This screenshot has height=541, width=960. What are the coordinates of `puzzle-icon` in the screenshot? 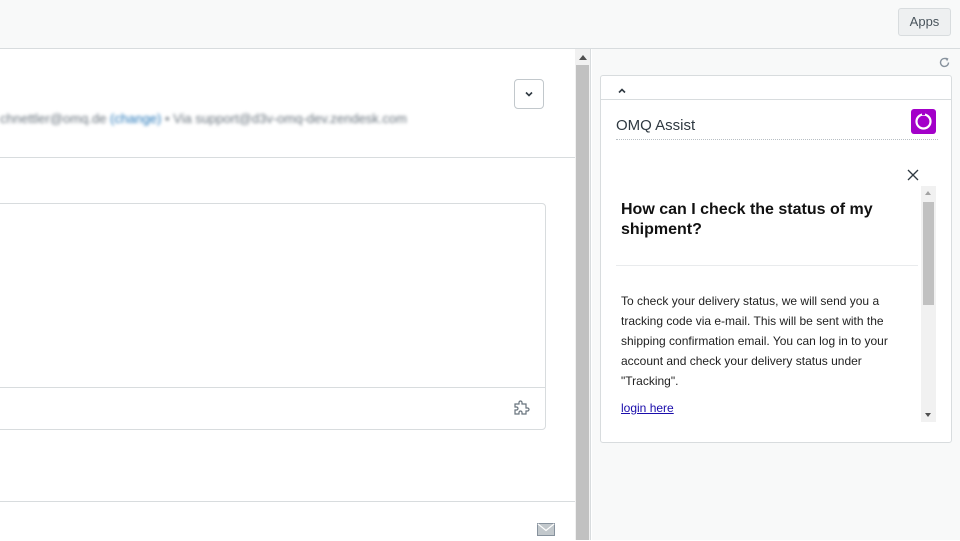 It's located at (522, 410).